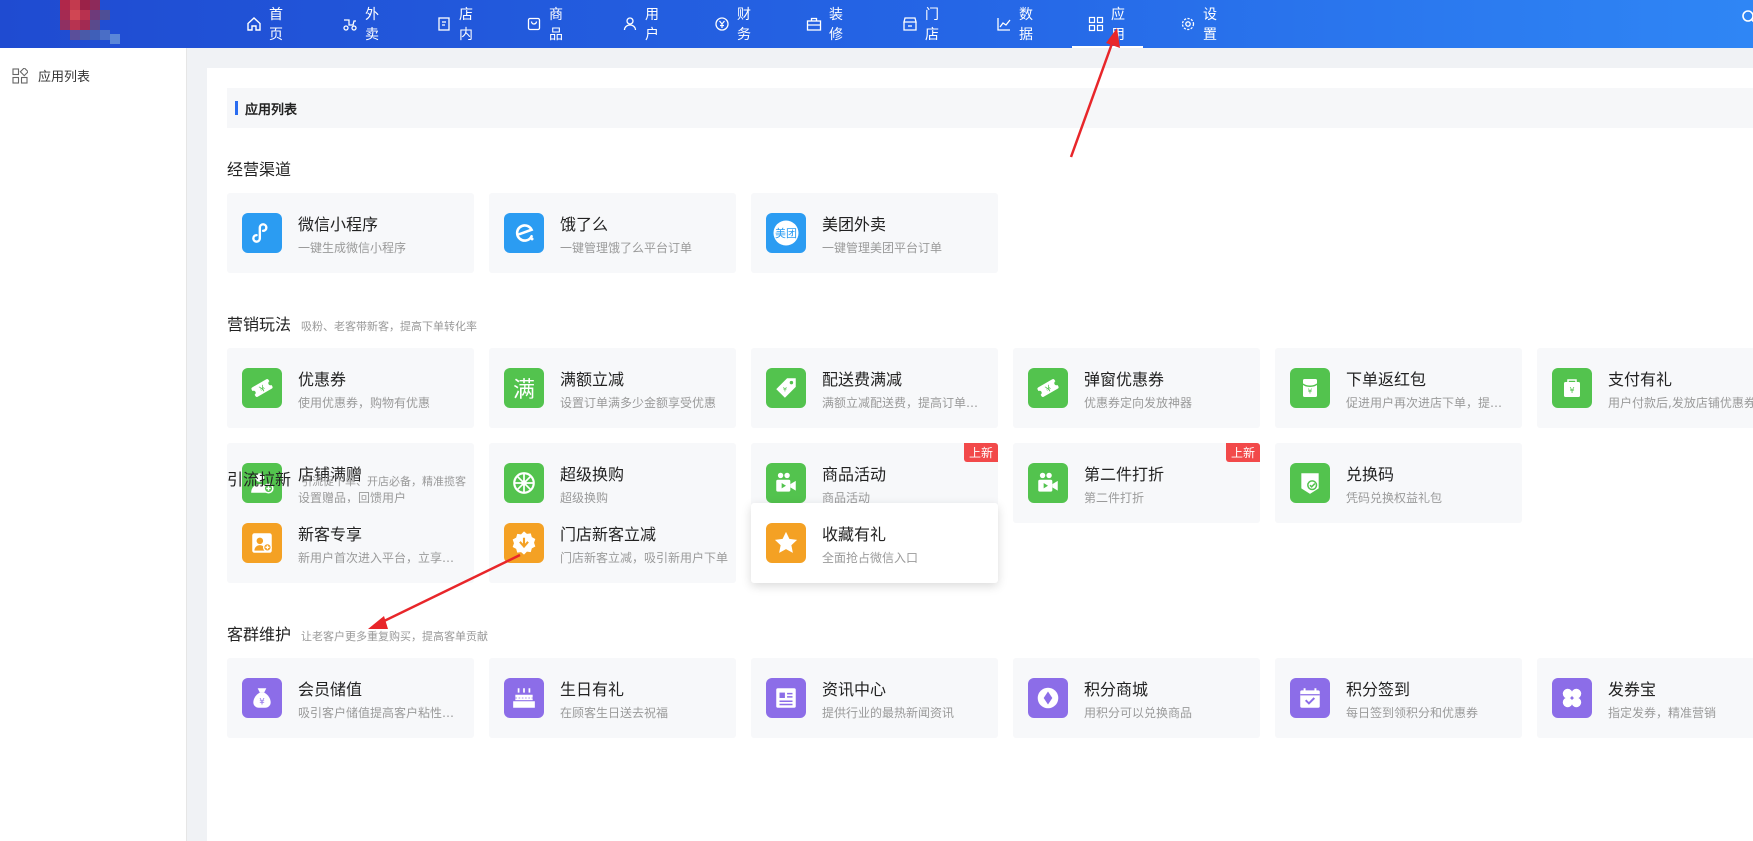  What do you see at coordinates (382, 713) in the screenshot?
I see `app-description: 吸引客户储值提高客户粘性和忠诚度` at bounding box center [382, 713].